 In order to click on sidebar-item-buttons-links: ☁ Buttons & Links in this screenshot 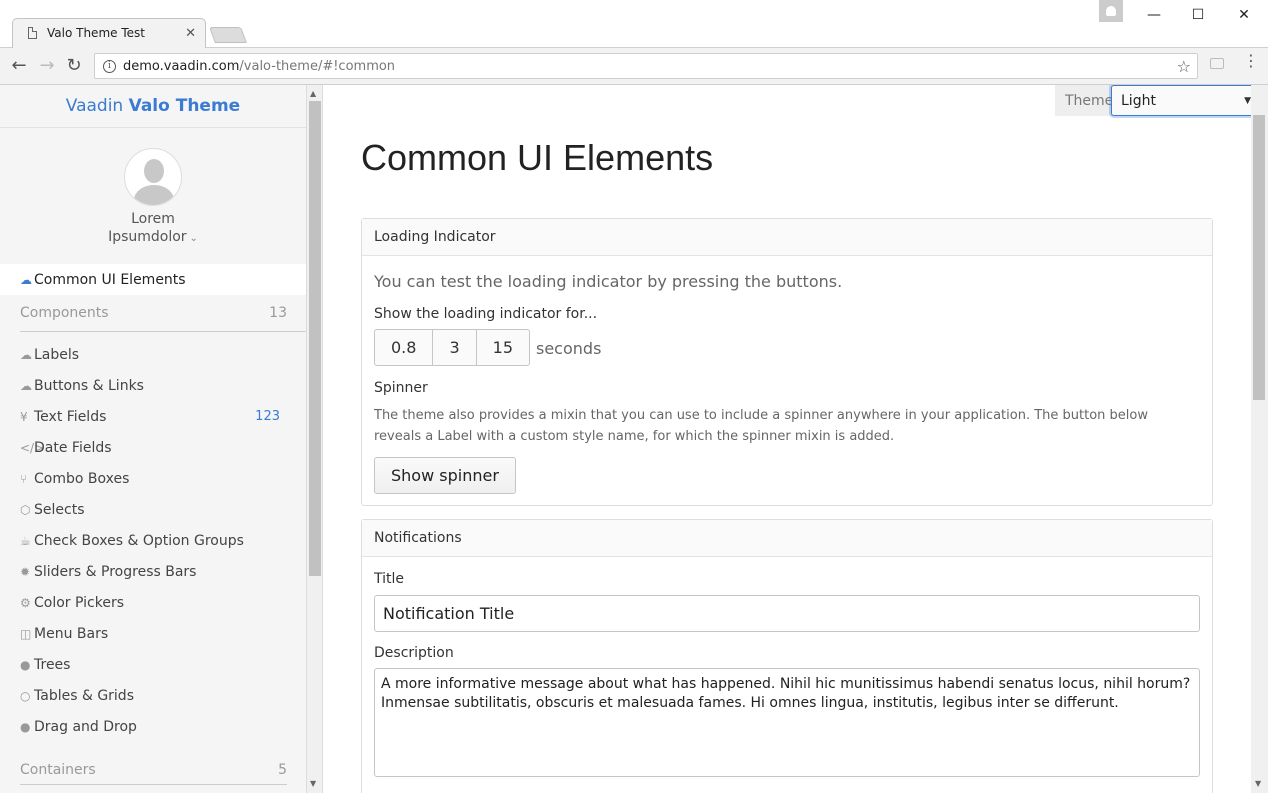, I will do `click(153, 385)`.